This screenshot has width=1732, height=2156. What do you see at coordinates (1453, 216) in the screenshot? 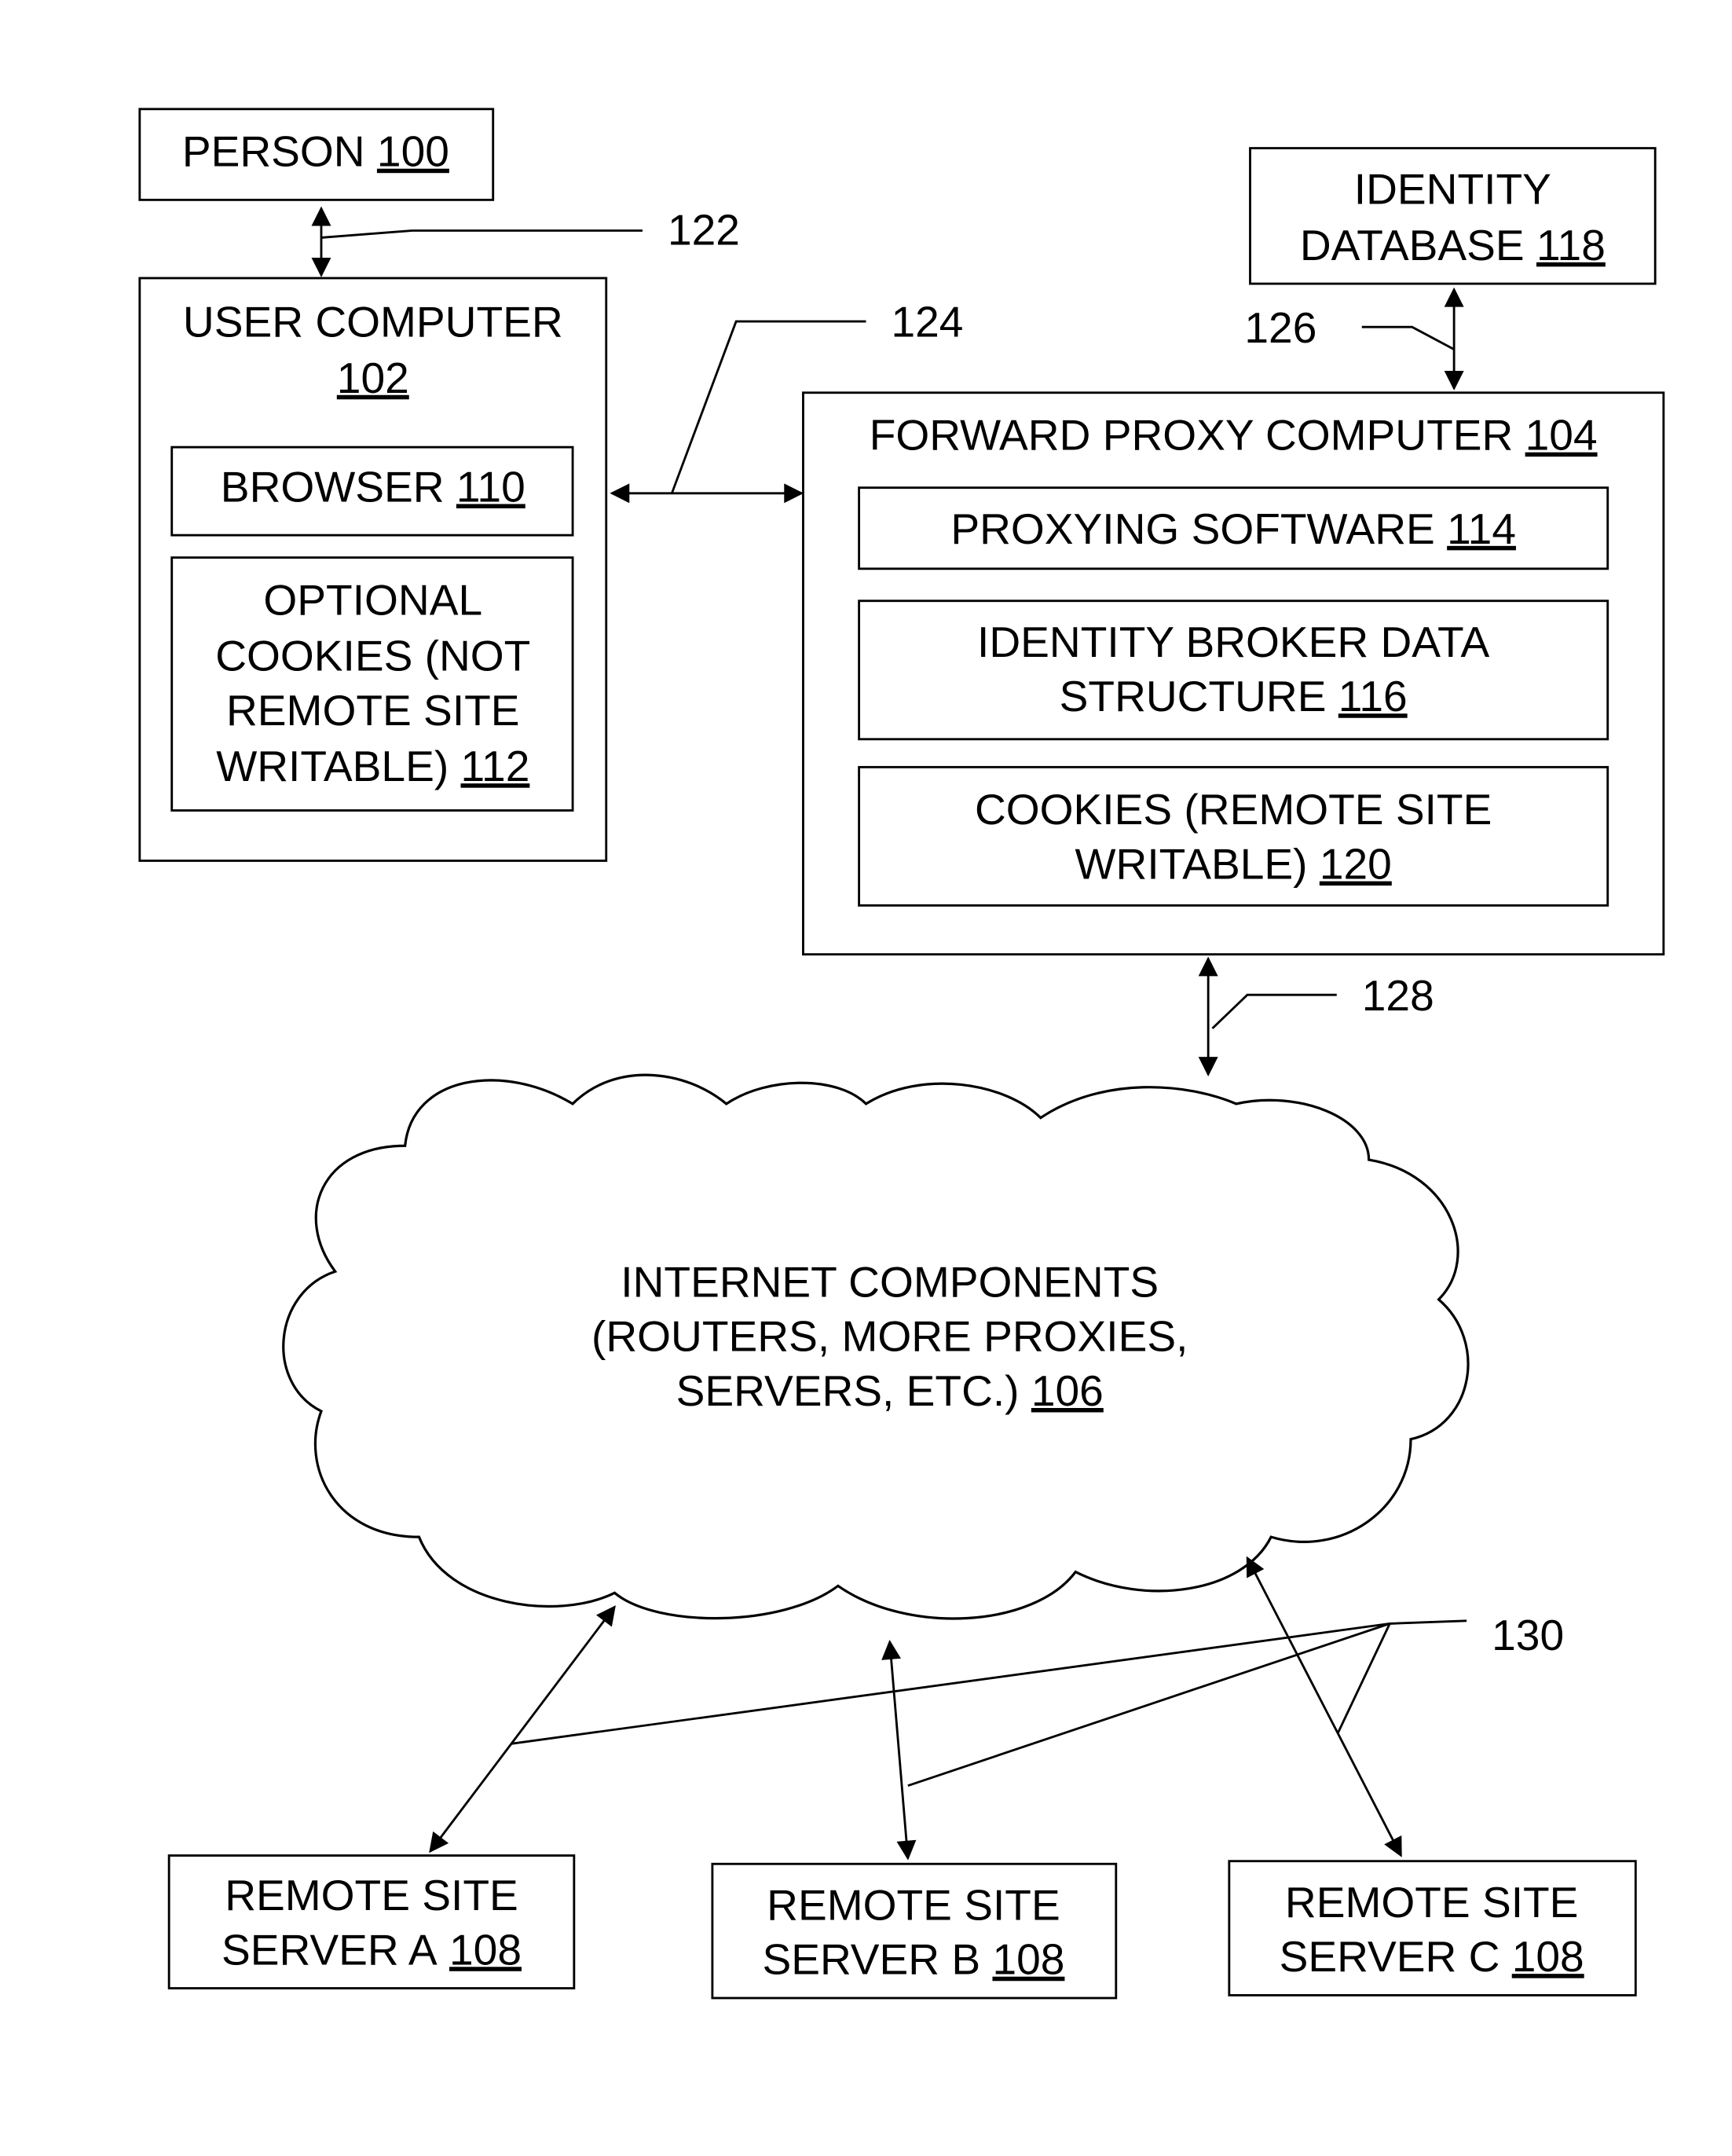
I see `identity-database-box: IDENTITY DATABASE 118` at bounding box center [1453, 216].